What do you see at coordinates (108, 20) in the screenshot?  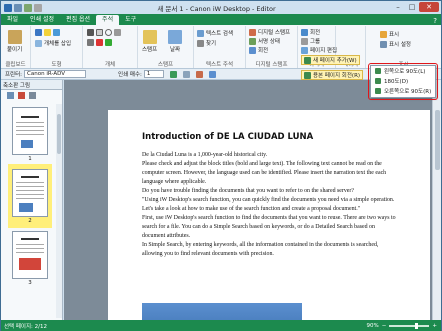 I see `tab-annotation: 주석` at bounding box center [108, 20].